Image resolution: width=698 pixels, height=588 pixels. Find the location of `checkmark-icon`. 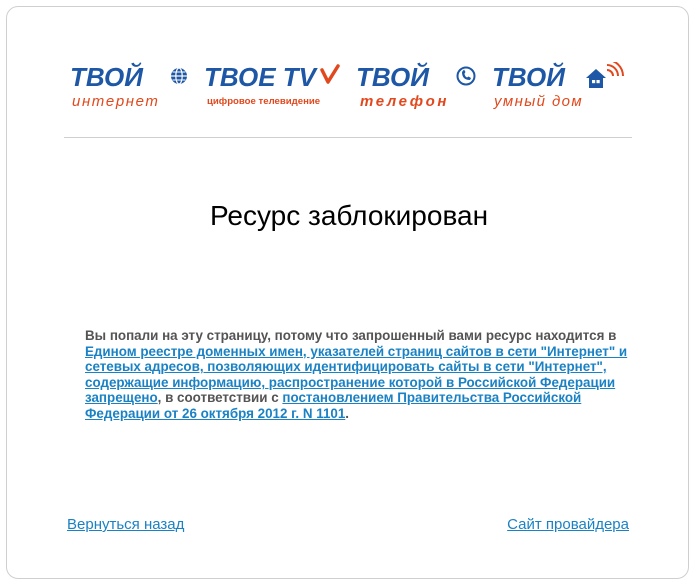

checkmark-icon is located at coordinates (330, 74).